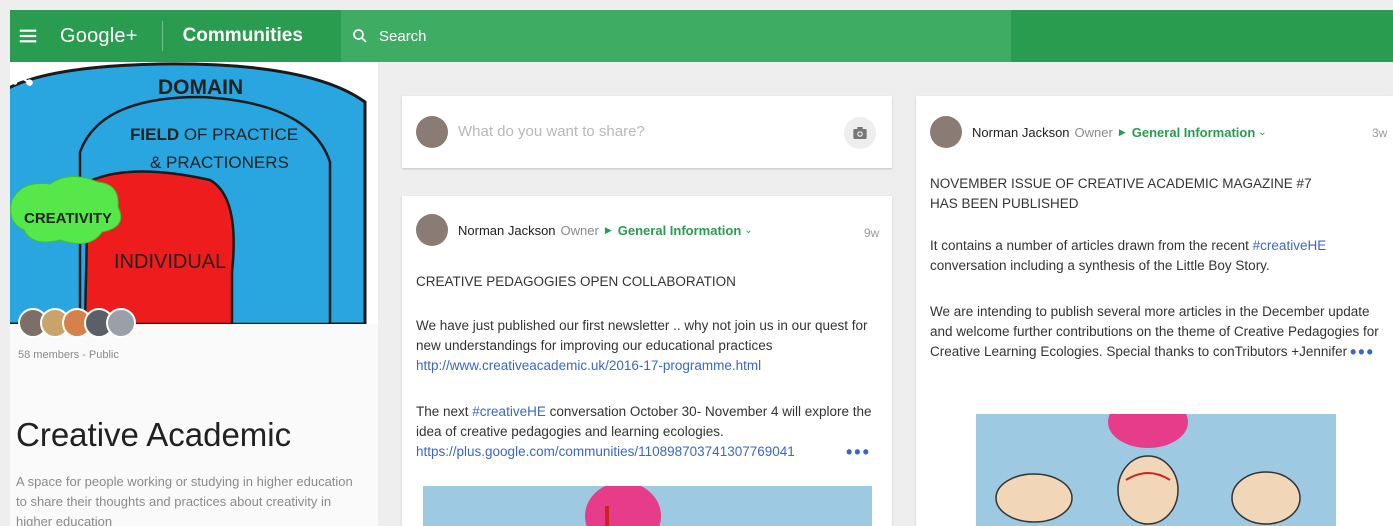  Describe the element at coordinates (679, 36) in the screenshot. I see `search-input` at that location.